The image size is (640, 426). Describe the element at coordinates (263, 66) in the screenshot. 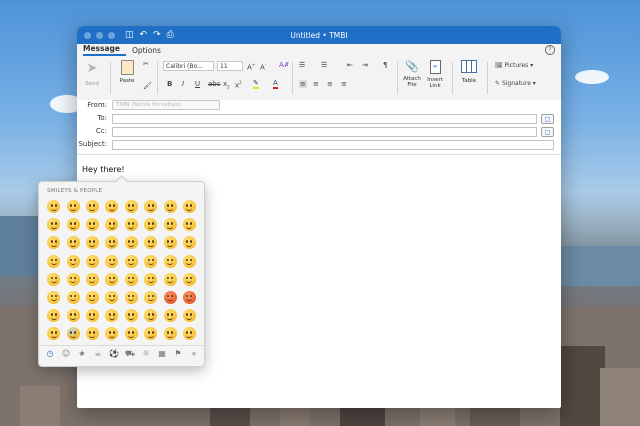

I see `shrink-font-icon: A-` at that location.